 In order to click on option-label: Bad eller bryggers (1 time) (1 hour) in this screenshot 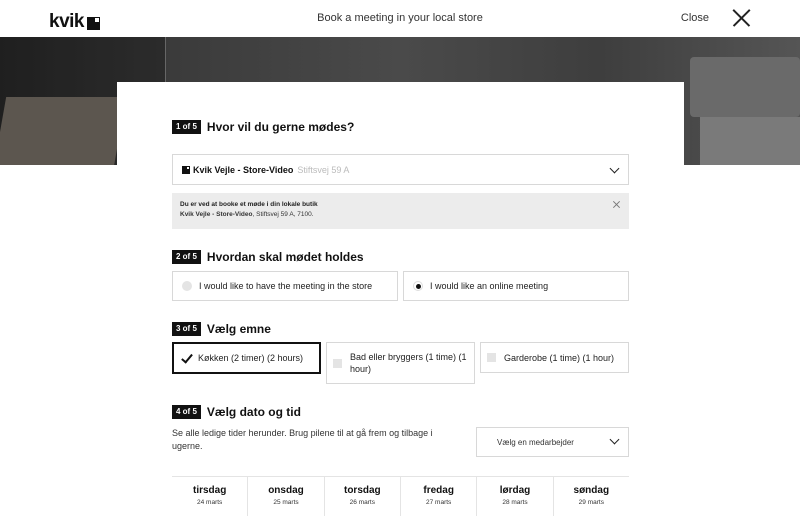, I will do `click(408, 363)`.